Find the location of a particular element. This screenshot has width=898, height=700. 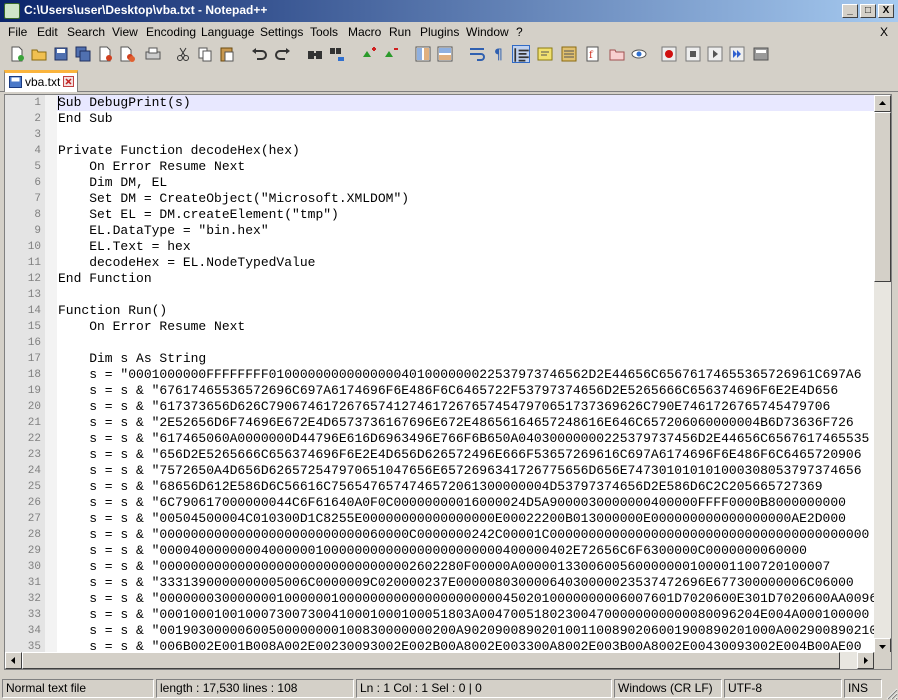

paste-icon is located at coordinates (227, 54).